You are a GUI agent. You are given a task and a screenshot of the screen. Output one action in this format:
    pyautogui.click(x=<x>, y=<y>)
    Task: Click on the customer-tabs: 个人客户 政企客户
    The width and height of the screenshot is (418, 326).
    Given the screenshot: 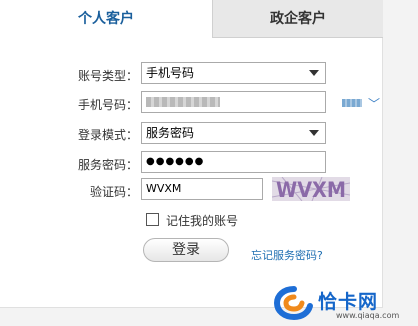 What is the action you would take?
    pyautogui.click(x=191, y=19)
    